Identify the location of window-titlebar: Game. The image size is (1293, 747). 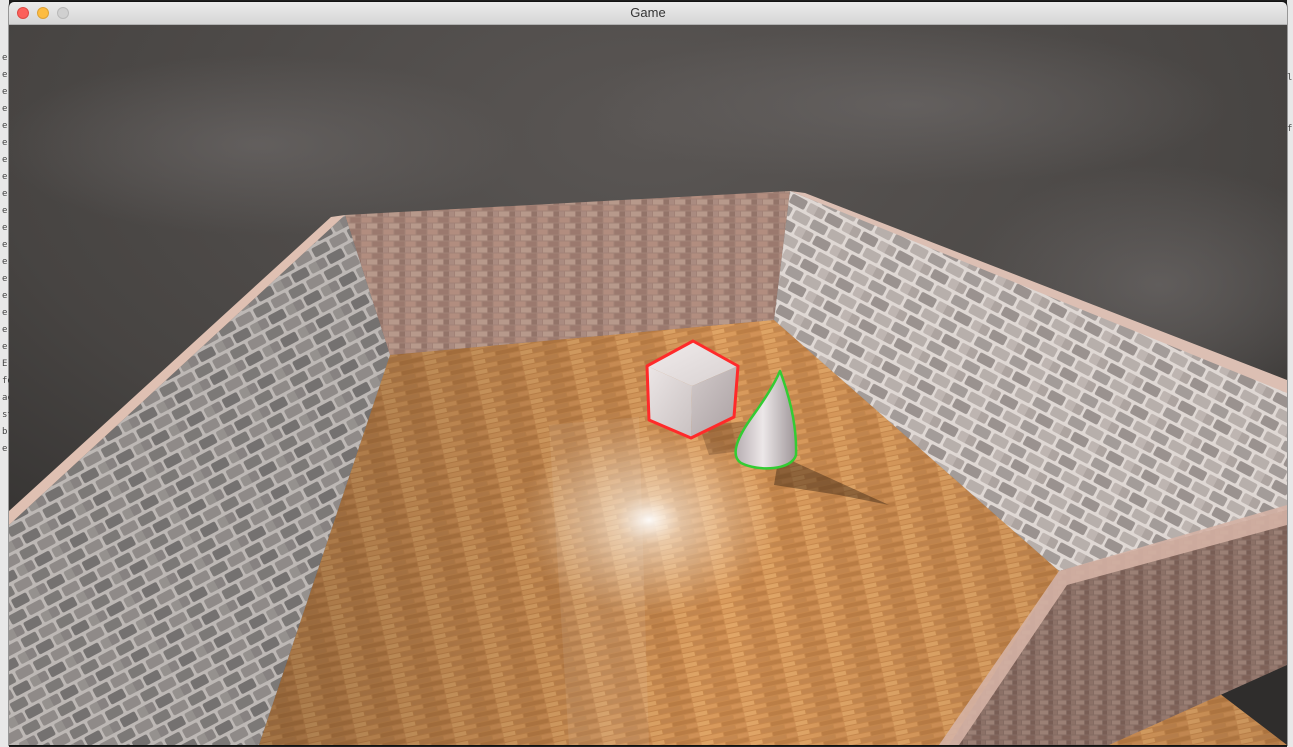
(648, 13).